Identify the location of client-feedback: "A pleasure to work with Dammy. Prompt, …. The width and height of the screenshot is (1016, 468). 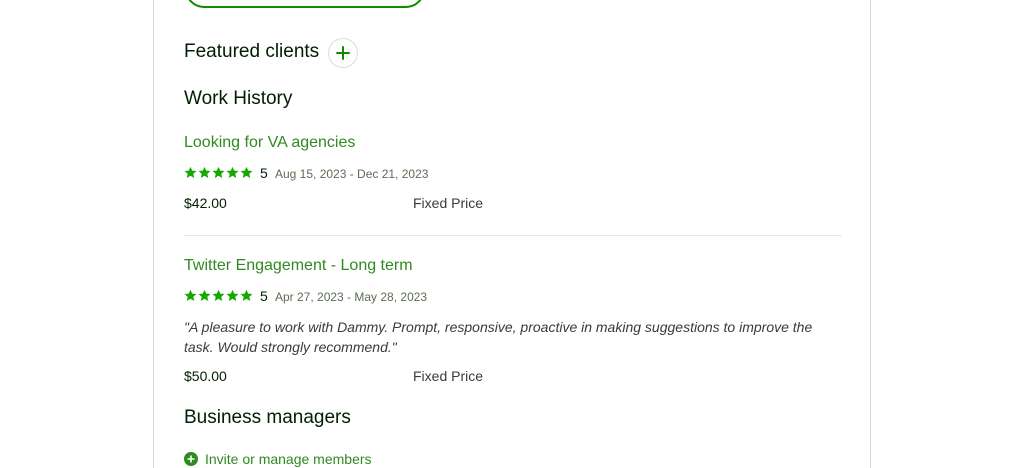
(498, 337).